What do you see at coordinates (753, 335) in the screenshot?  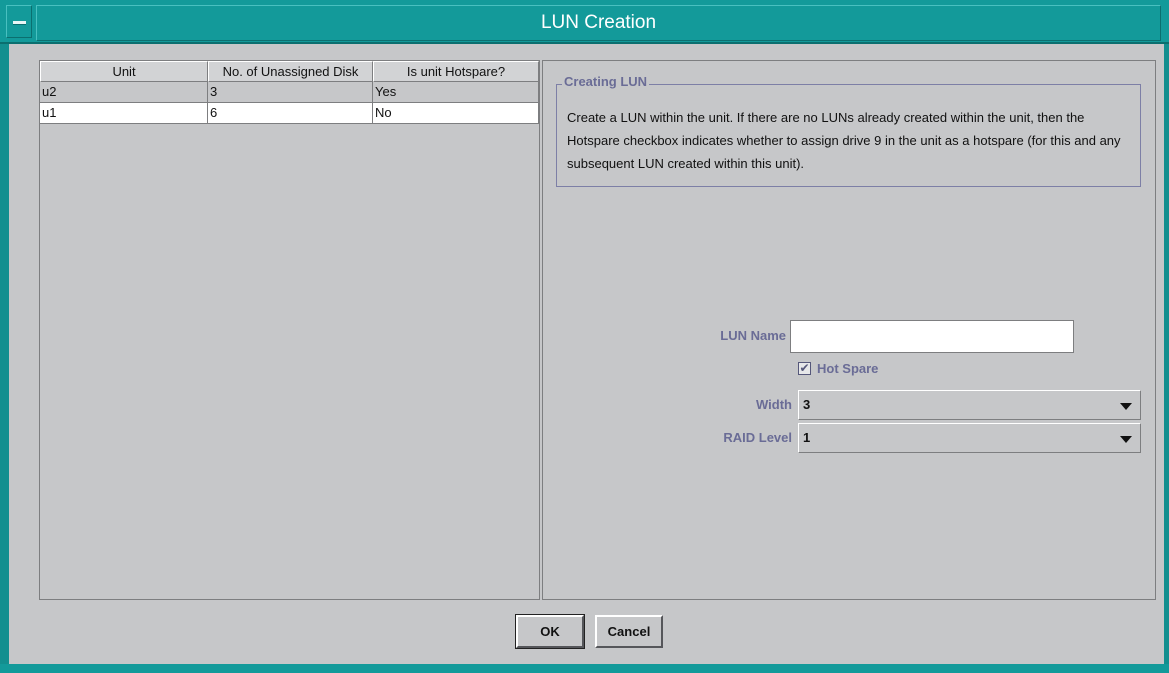 I see `lun-name-label: LUN Name` at bounding box center [753, 335].